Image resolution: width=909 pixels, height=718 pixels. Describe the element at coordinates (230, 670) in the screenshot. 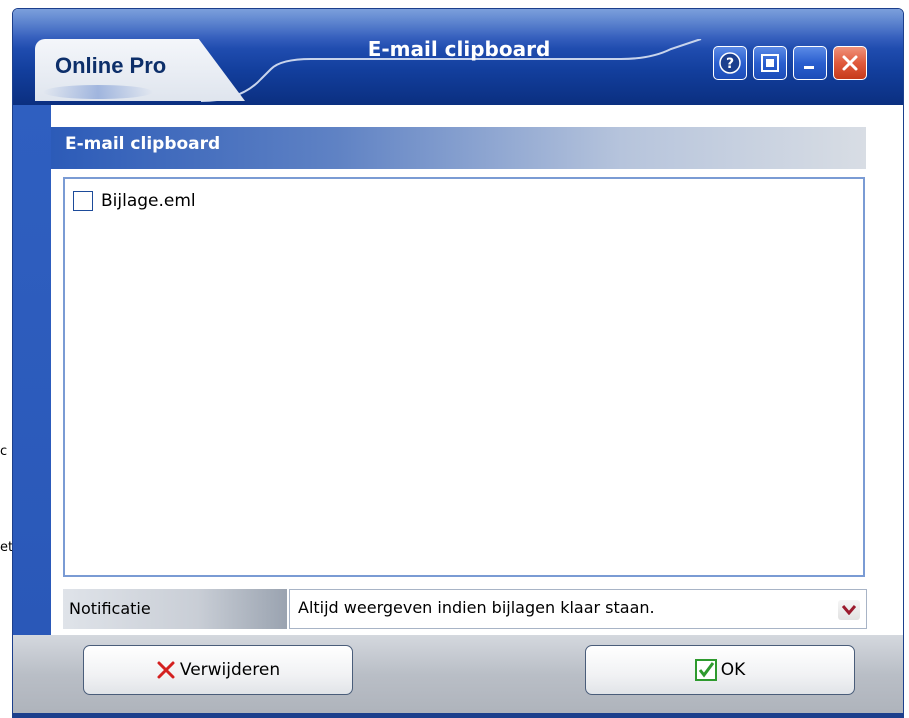

I see `delete-button-label: Verwijderen` at that location.